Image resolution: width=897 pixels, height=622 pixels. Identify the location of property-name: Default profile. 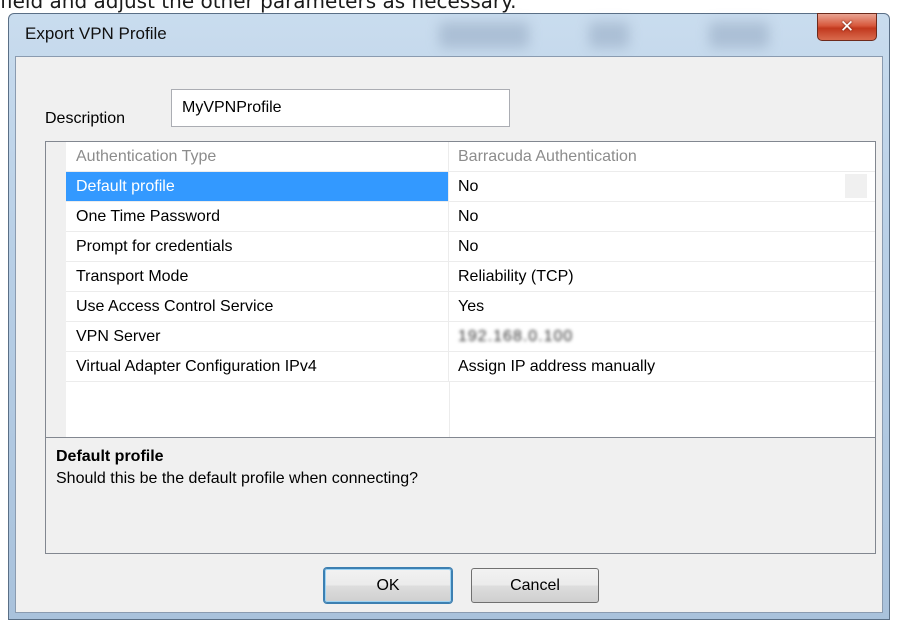
(257, 186).